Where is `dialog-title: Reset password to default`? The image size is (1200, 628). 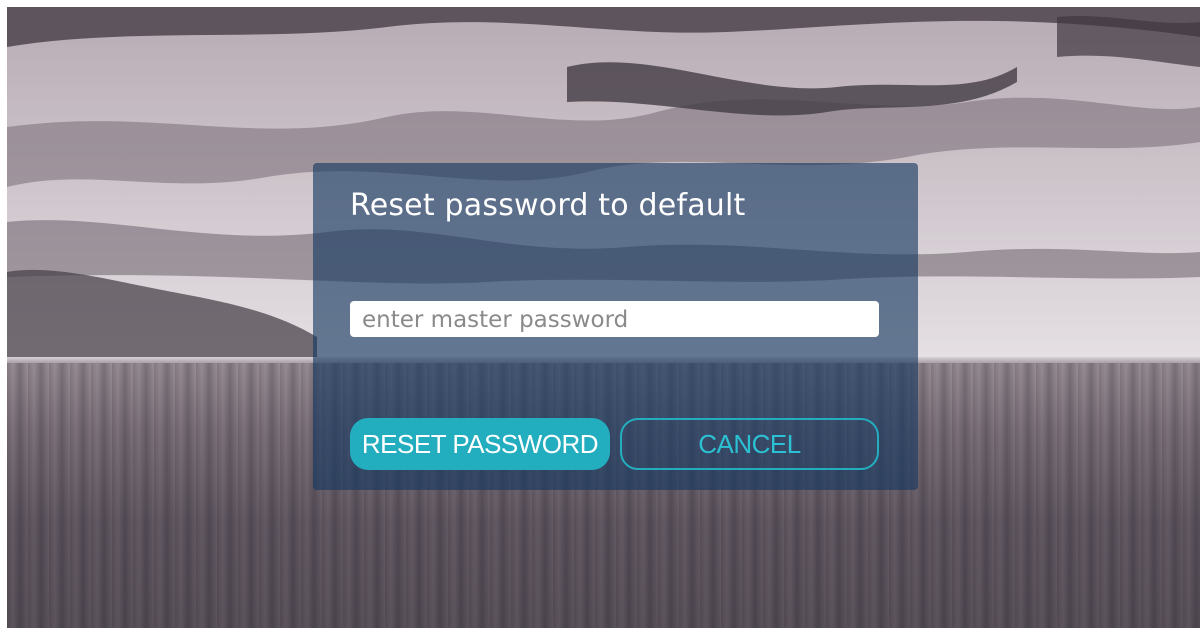
dialog-title: Reset password to default is located at coordinates (548, 205).